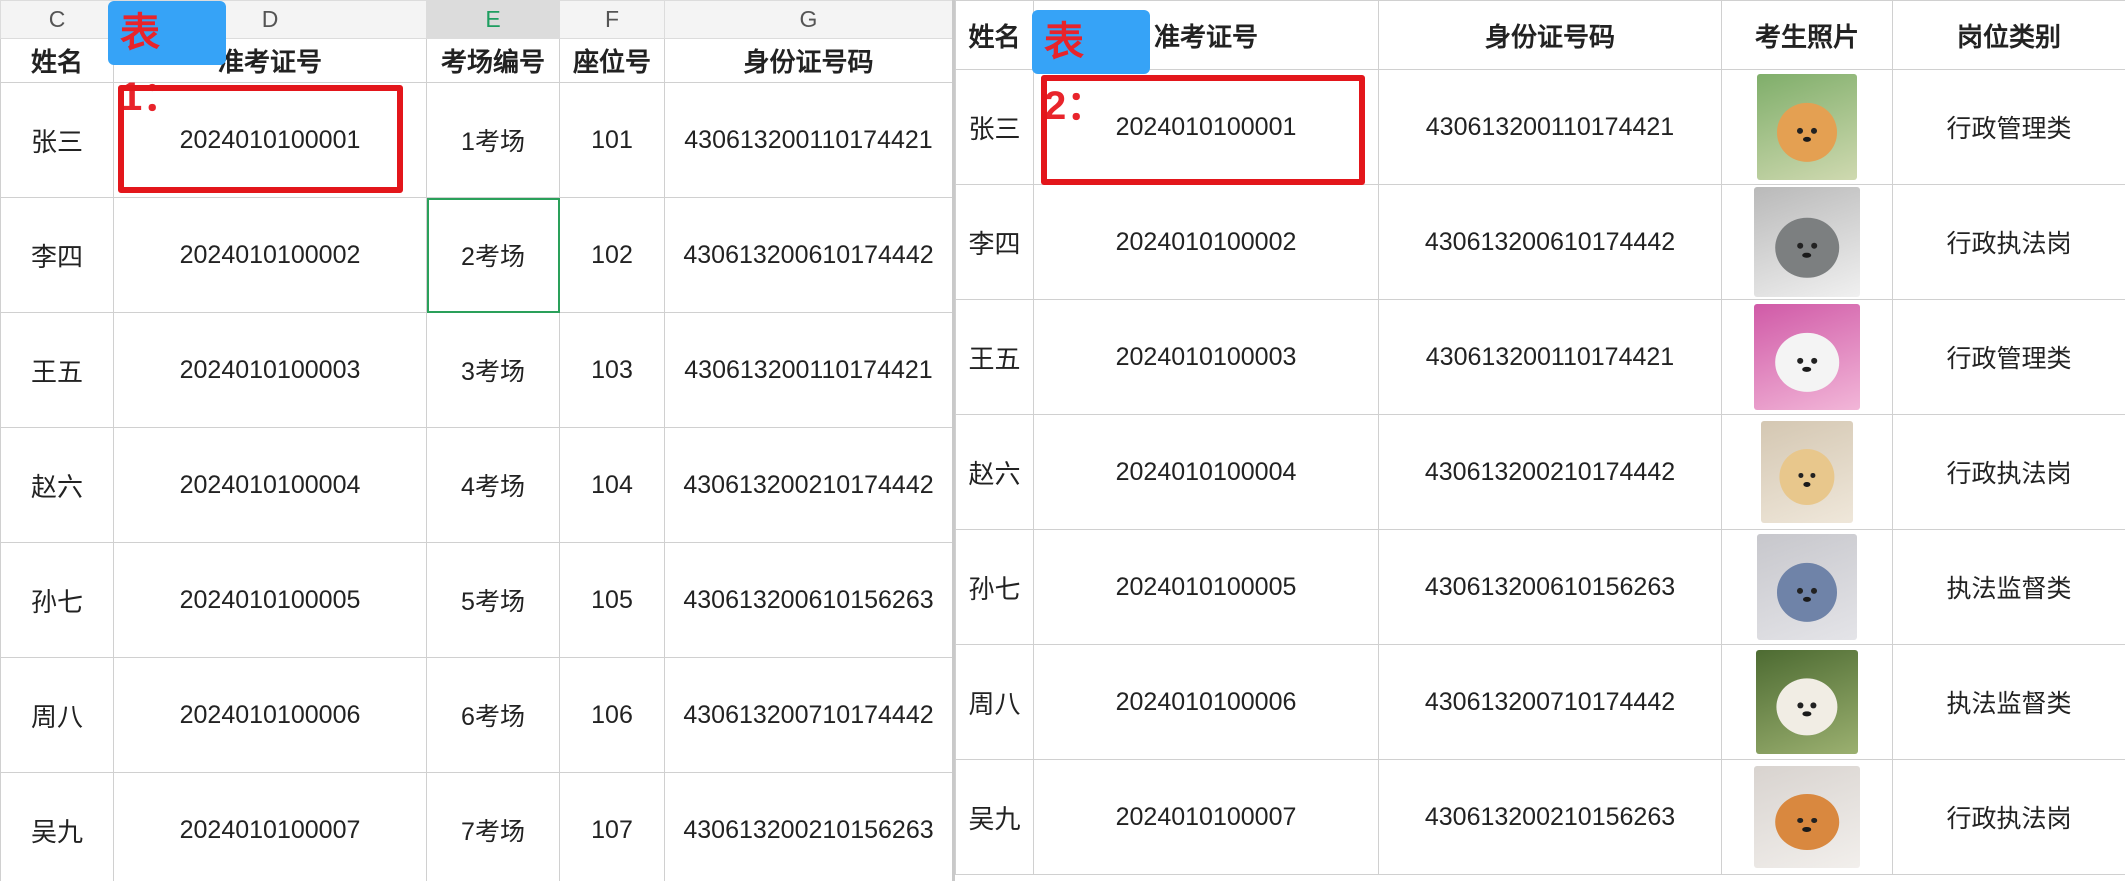 The width and height of the screenshot is (2125, 881). What do you see at coordinates (1091, 69) in the screenshot?
I see `table-2-badge: 表2：` at bounding box center [1091, 69].